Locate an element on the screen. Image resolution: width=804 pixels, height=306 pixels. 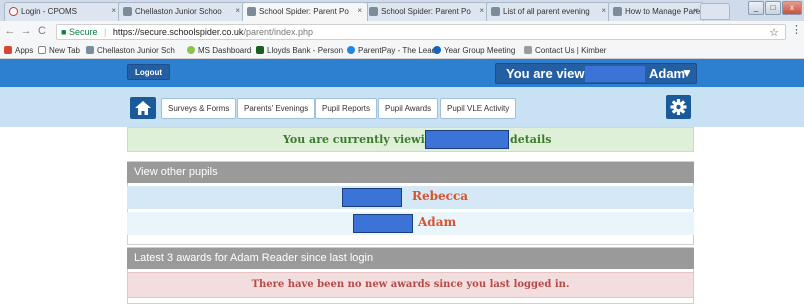
settings-button is located at coordinates (678, 107).